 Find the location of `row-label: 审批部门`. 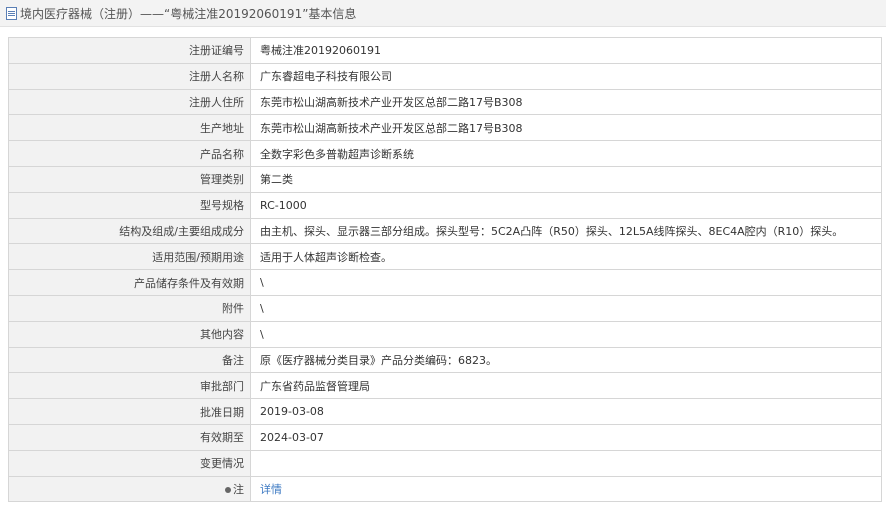

row-label: 审批部门 is located at coordinates (129, 386).